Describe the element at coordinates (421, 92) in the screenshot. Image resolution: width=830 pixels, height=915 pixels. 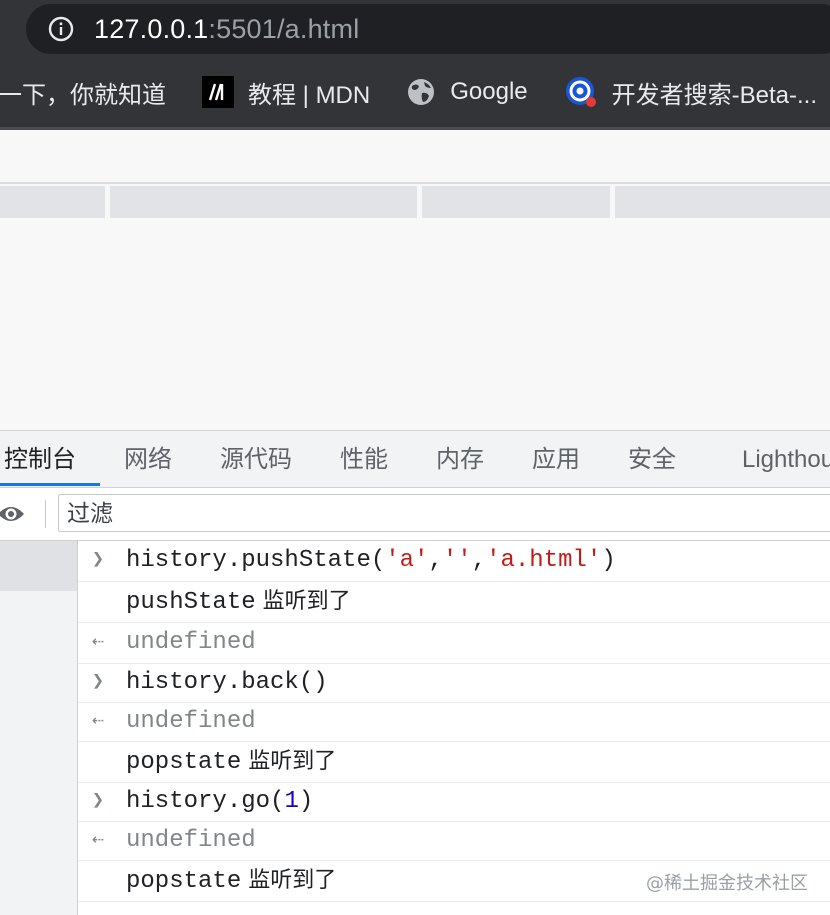
I see `globe-icon` at that location.